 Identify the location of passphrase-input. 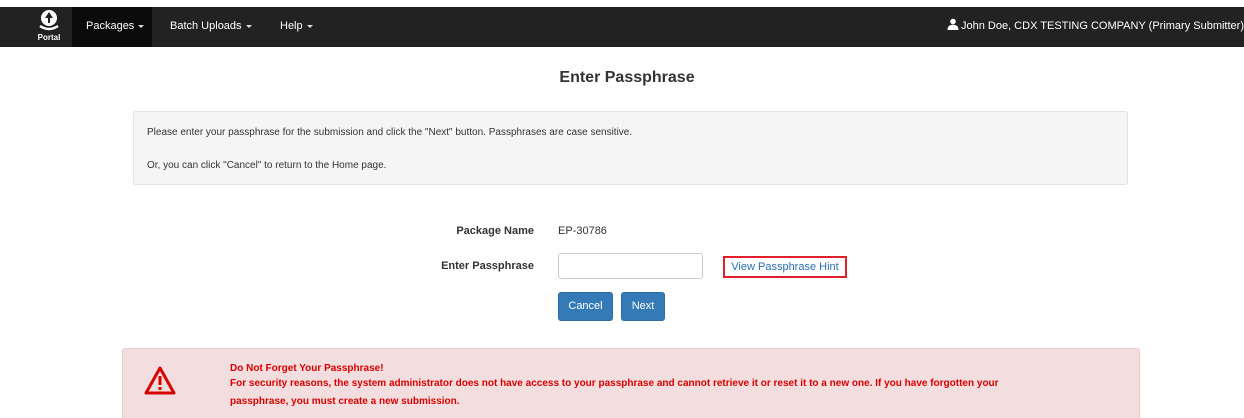
(630, 266).